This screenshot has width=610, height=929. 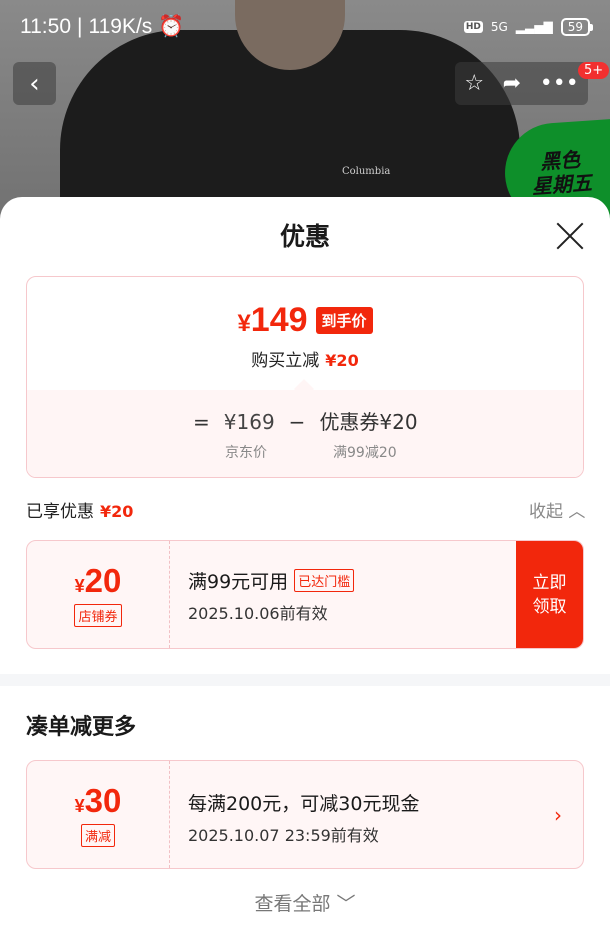 I want to click on status-right: HD 5G ▂▃▅▇ 59, so click(x=528, y=27).